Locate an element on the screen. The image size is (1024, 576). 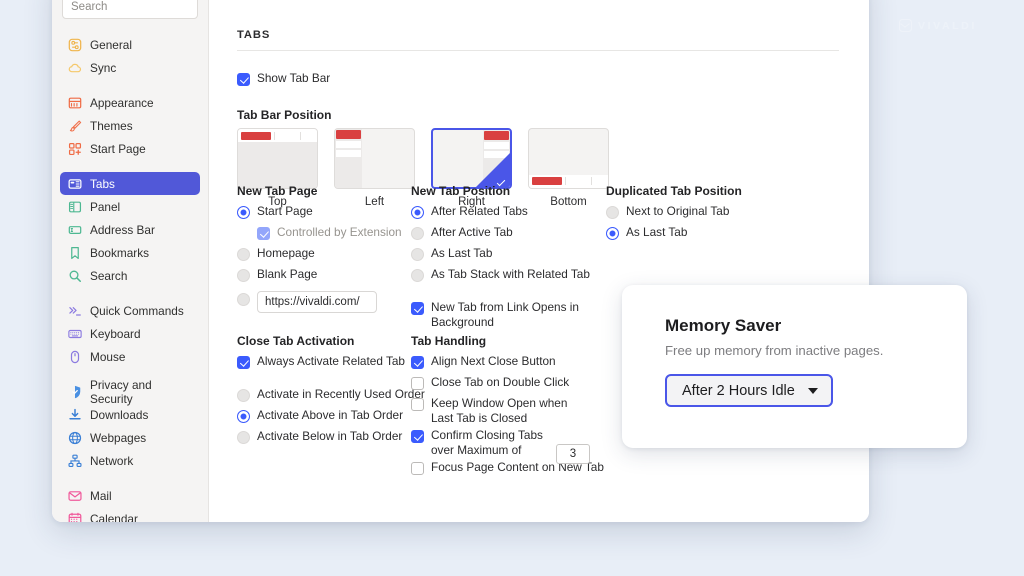
sidebar-item-label: Mail is located at coordinates (101, 495).